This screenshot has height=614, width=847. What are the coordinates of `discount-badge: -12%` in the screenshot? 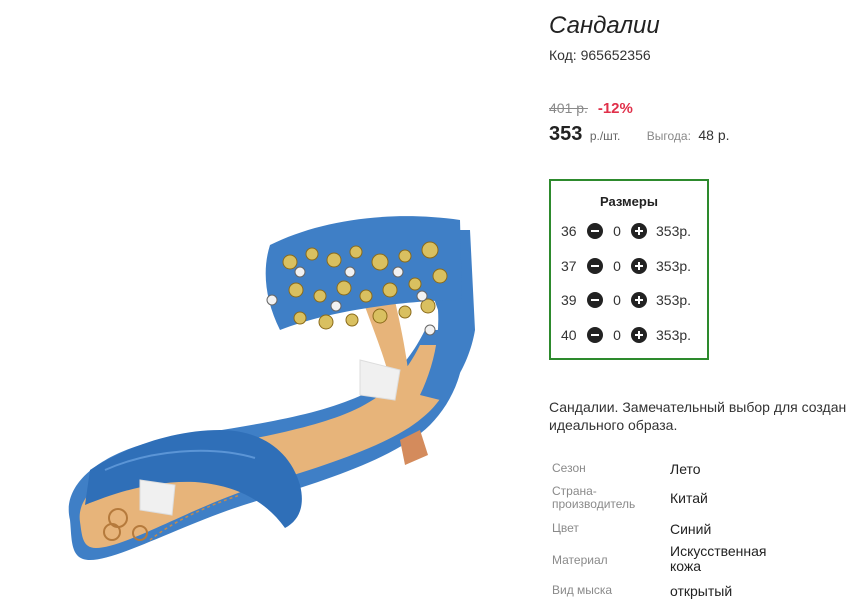 It's located at (615, 108).